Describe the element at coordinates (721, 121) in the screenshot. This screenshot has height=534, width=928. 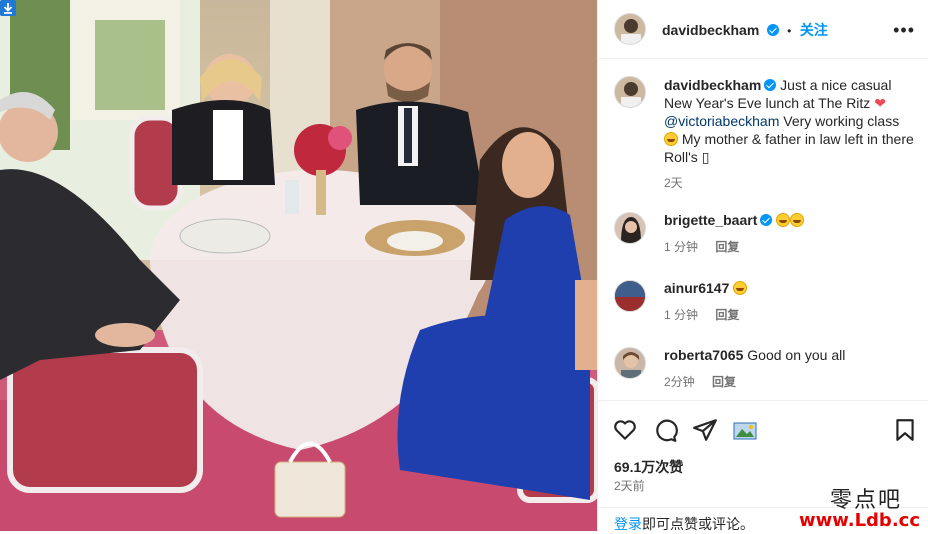
I see `caption-mention: @victoriabeckham` at that location.